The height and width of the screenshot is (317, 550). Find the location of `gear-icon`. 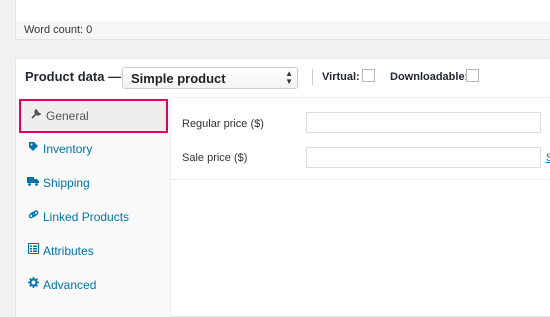

gear-icon is located at coordinates (33, 285).